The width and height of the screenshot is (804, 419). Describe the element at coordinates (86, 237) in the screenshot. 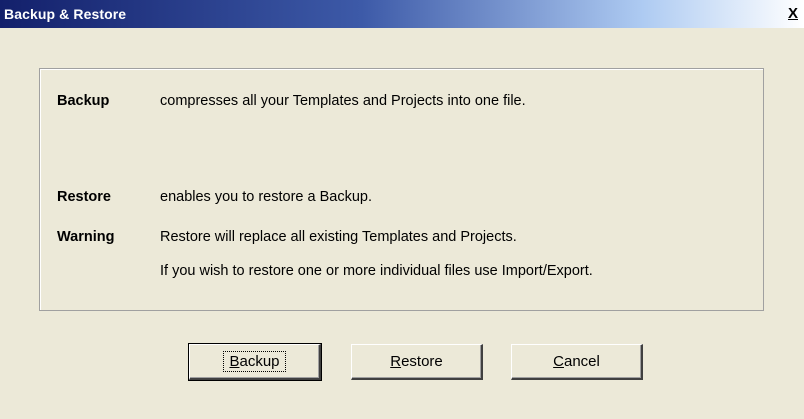

I see `warning-label: Warning` at that location.